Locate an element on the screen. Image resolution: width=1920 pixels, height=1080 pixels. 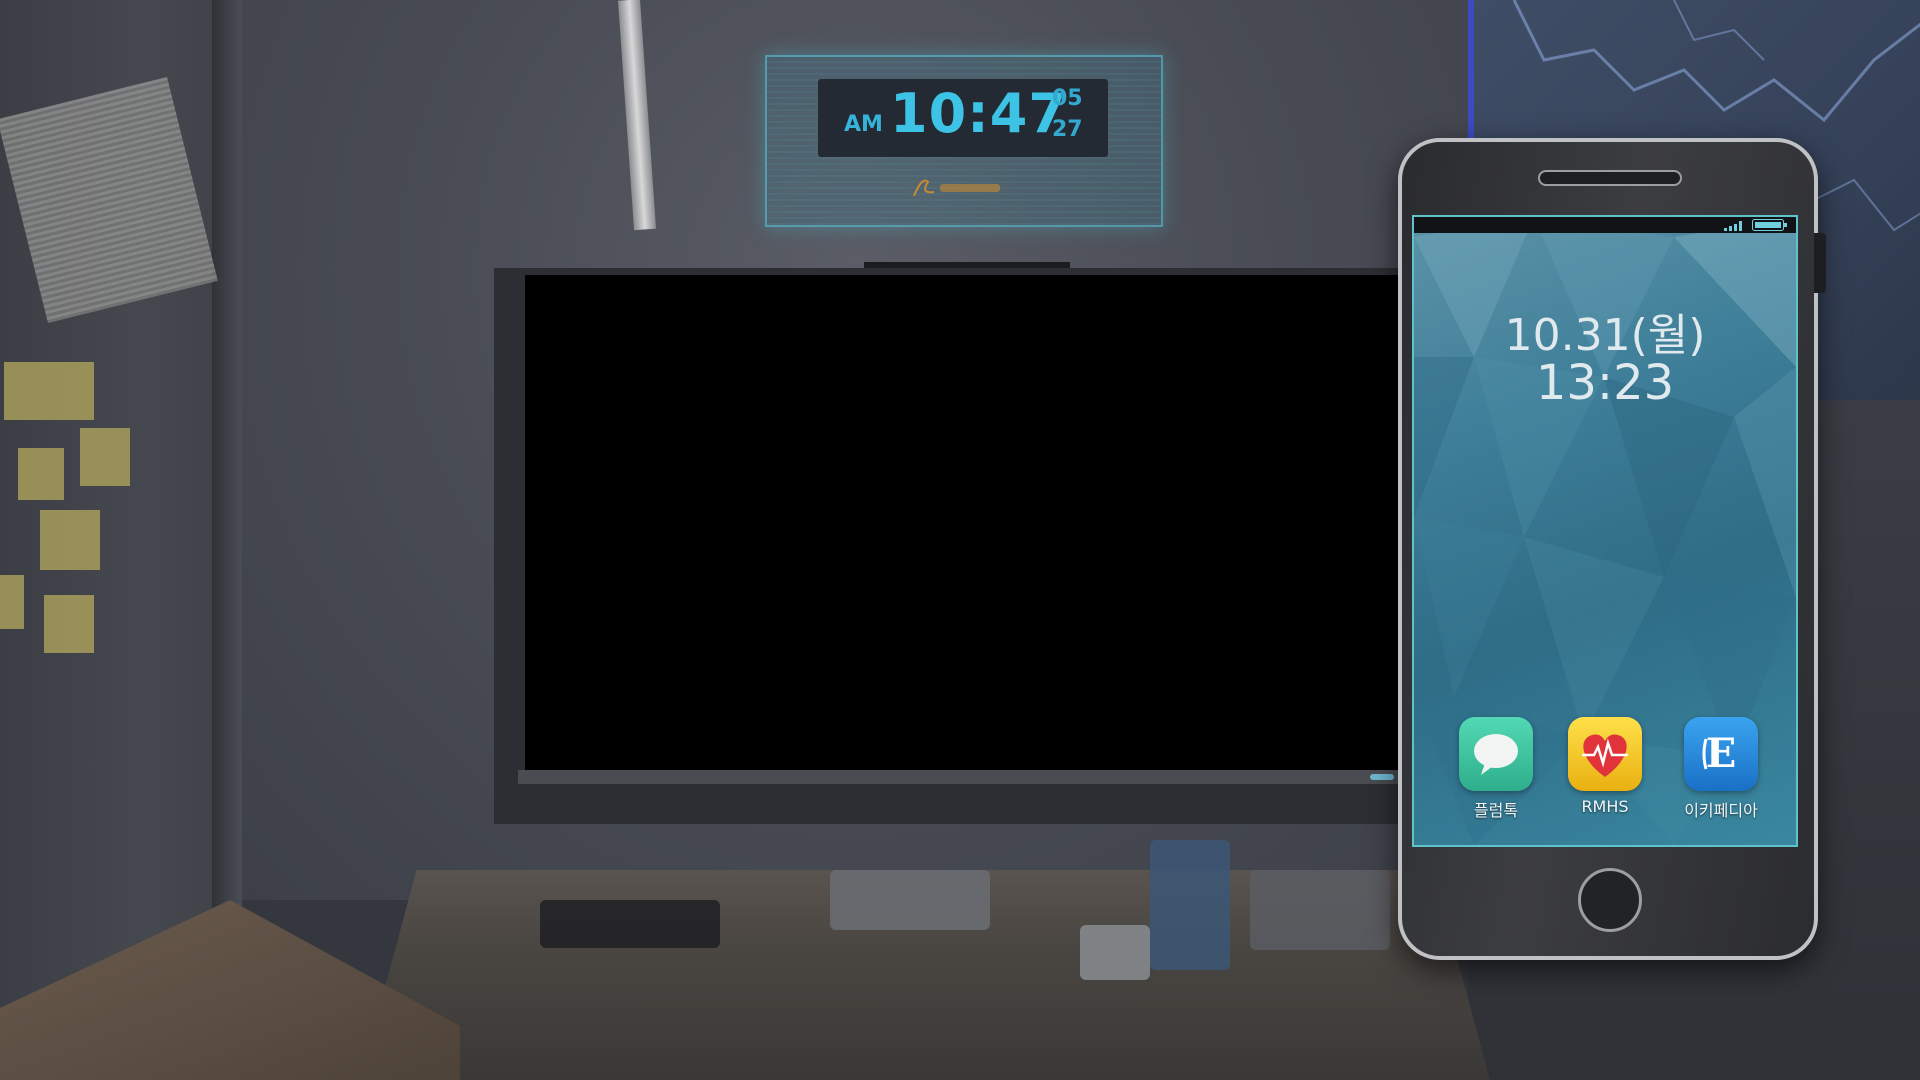
home-button is located at coordinates (1610, 900).